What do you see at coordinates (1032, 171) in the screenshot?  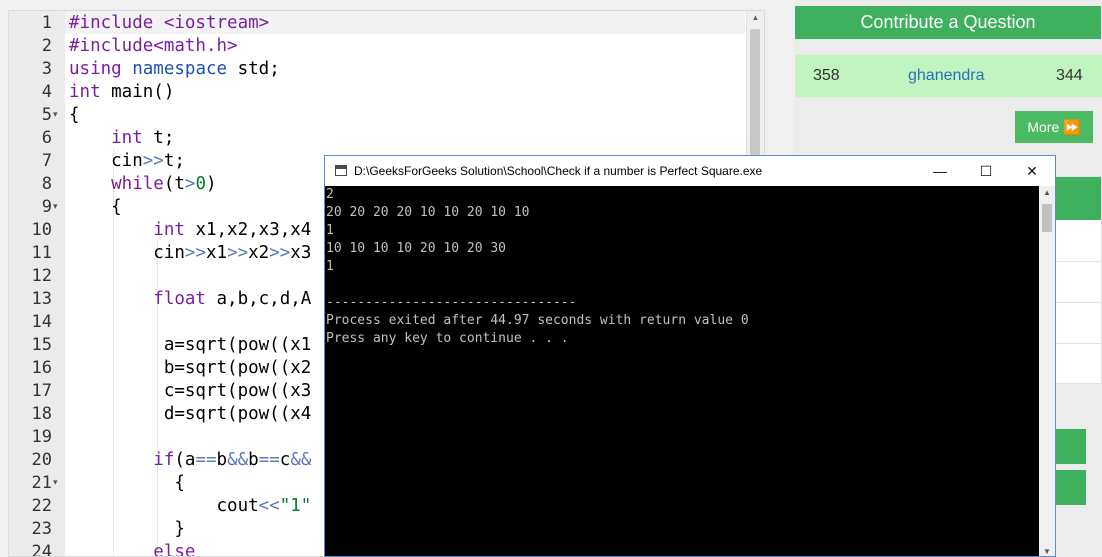 I see `close-button: ✕` at bounding box center [1032, 171].